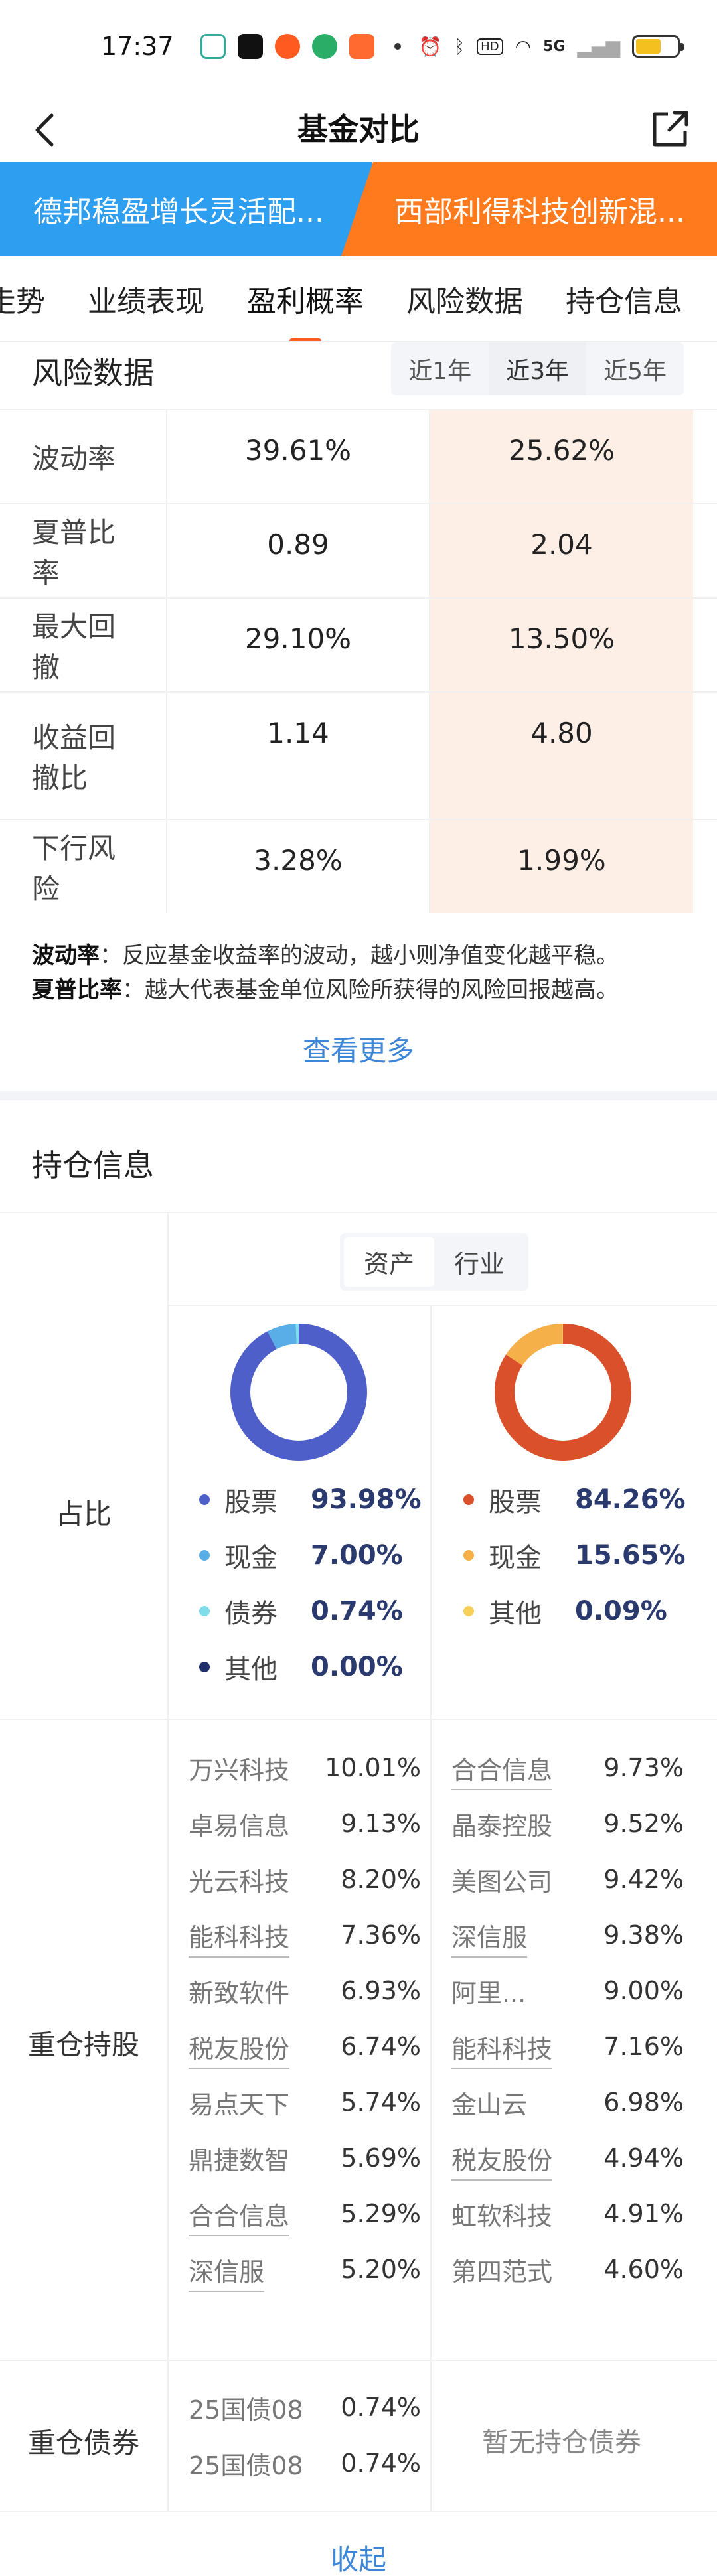  What do you see at coordinates (561, 457) in the screenshot?
I see `risk-value-fund-b: 25.62%` at bounding box center [561, 457].